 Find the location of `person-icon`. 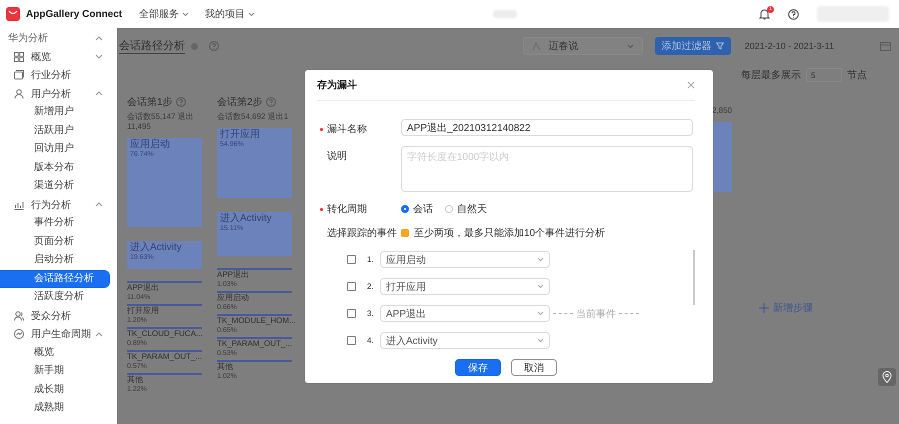

person-icon is located at coordinates (19, 93).